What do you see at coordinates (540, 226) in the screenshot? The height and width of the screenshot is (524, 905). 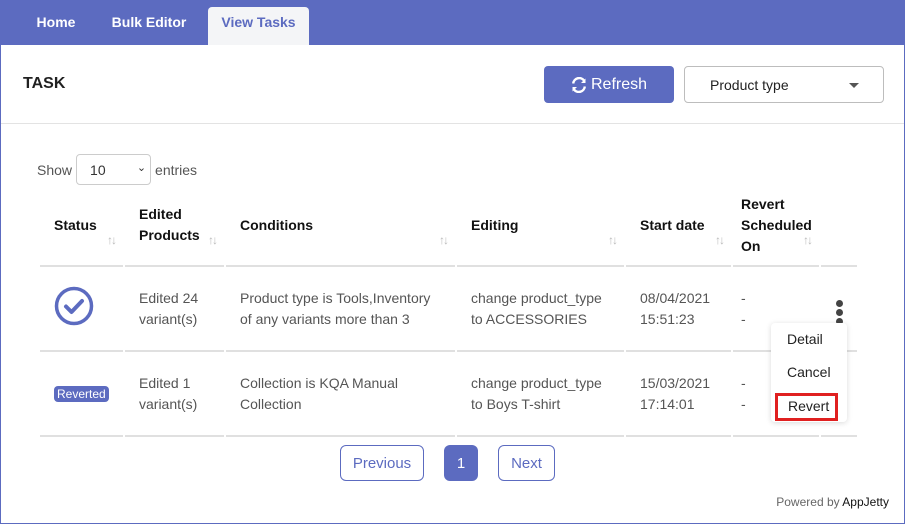 I see `column-header-editing: Editing ↑↓` at bounding box center [540, 226].